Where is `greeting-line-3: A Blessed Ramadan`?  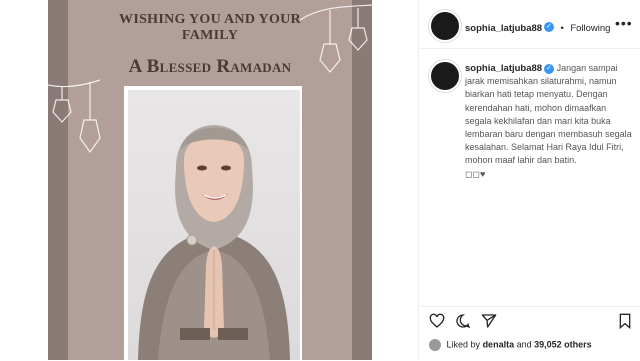 greeting-line-3: A Blessed Ramadan is located at coordinates (210, 66).